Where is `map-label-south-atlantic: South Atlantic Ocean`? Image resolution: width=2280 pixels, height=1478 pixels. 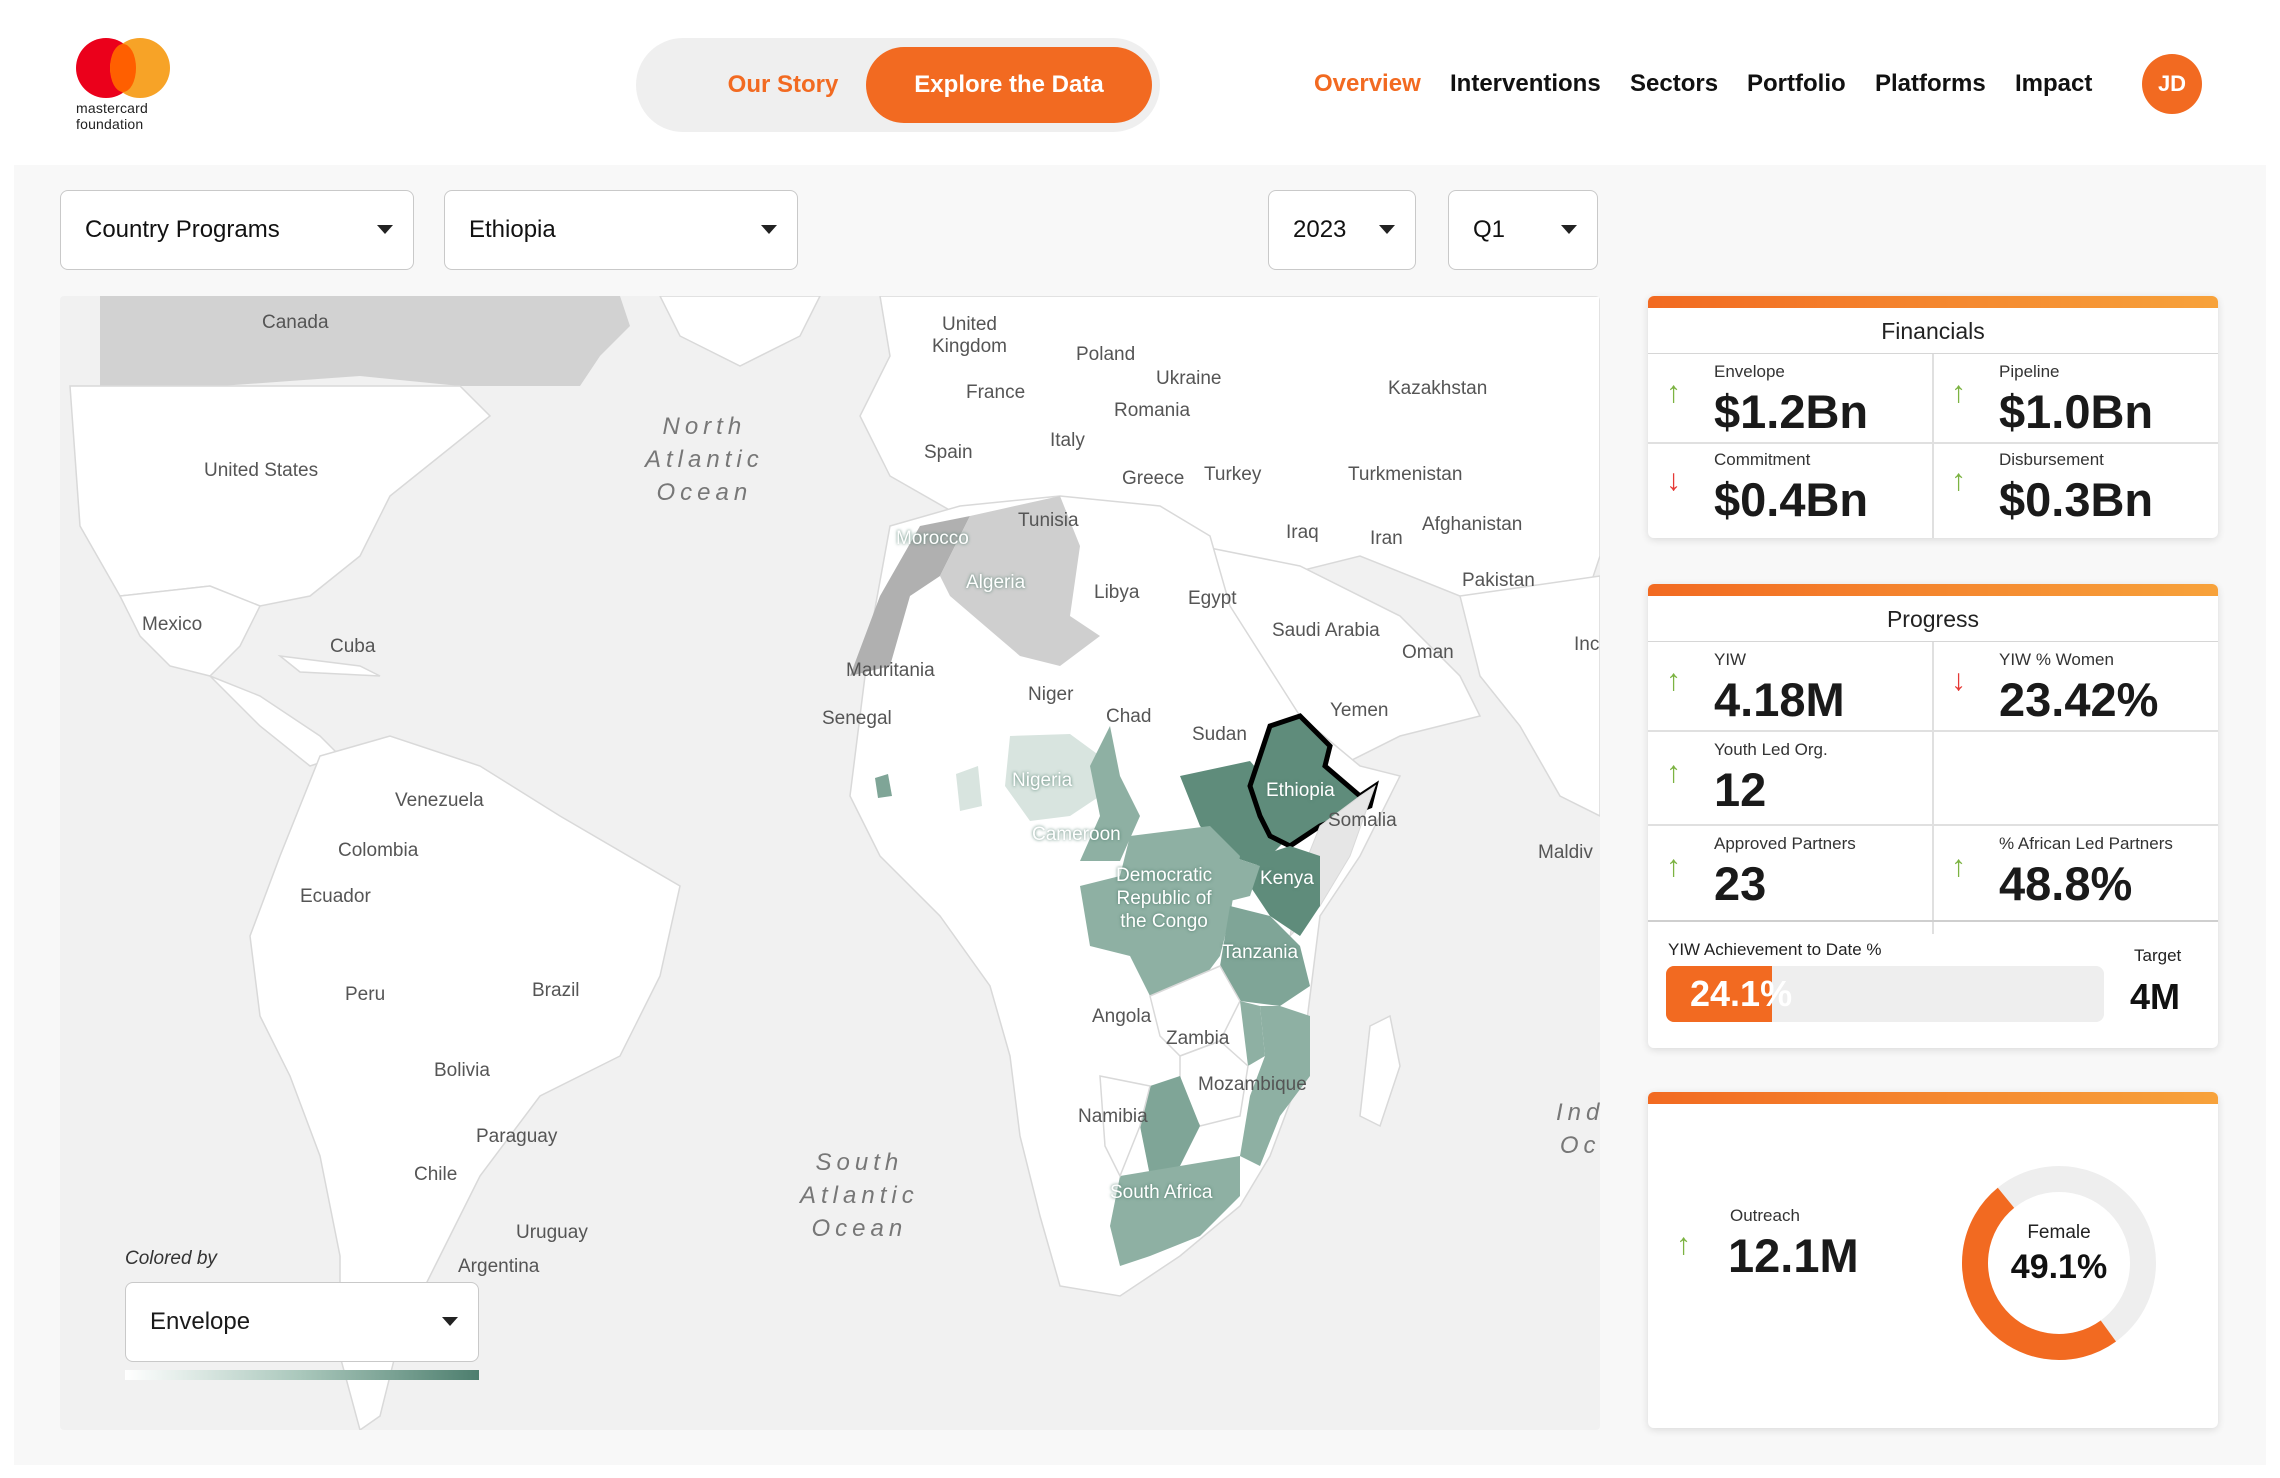
map-label-south-atlantic: South Atlantic Ocean is located at coordinates (859, 1195).